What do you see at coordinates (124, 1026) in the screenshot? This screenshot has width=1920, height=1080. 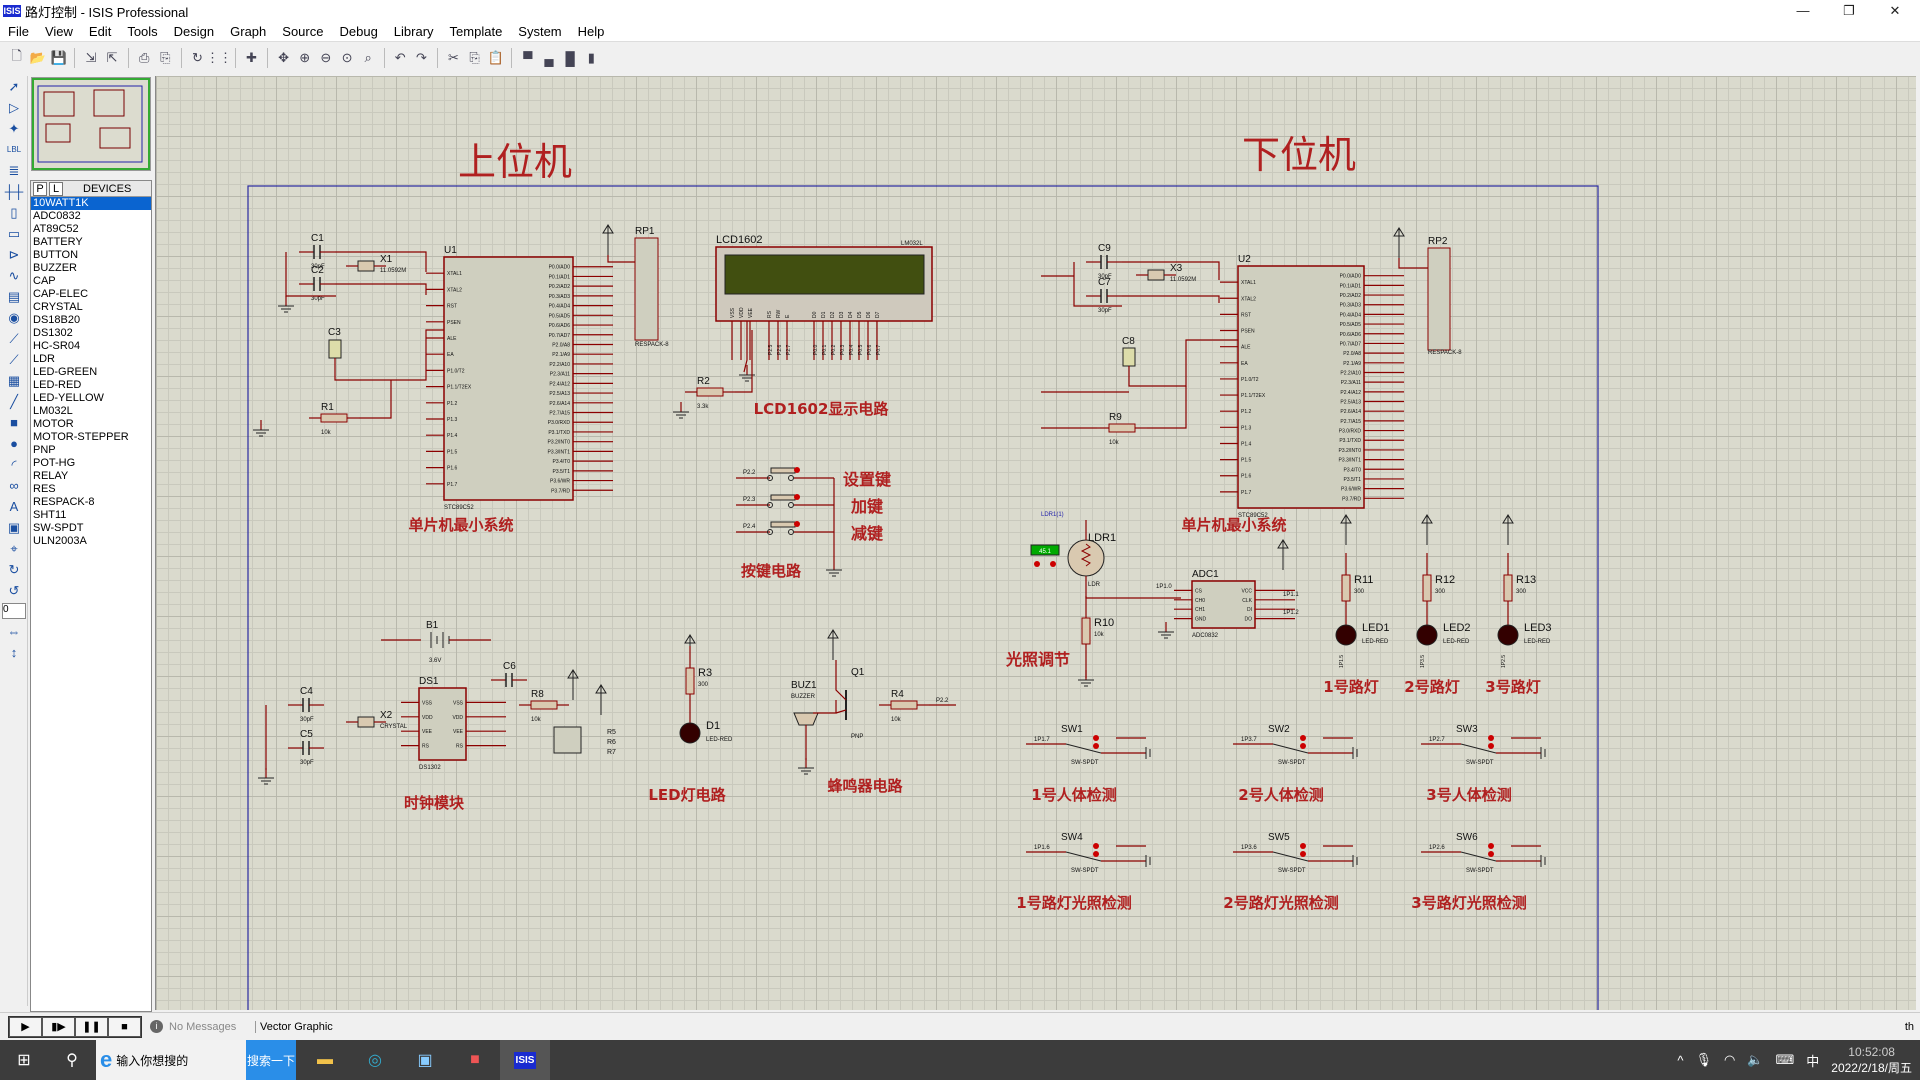 I see `stop-button: ■` at bounding box center [124, 1026].